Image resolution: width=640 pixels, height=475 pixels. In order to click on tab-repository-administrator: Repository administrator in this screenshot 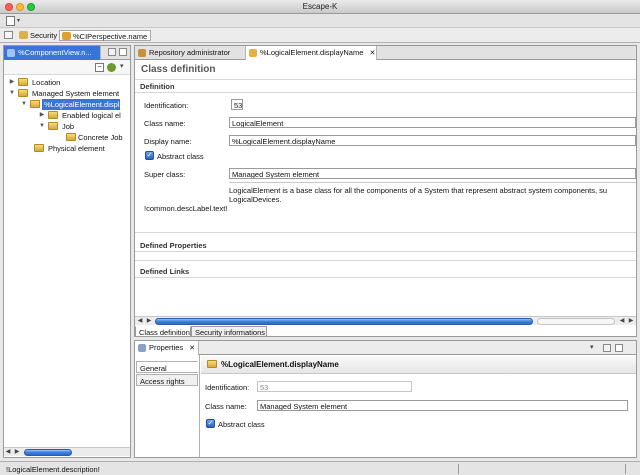, I will do `click(190, 53)`.